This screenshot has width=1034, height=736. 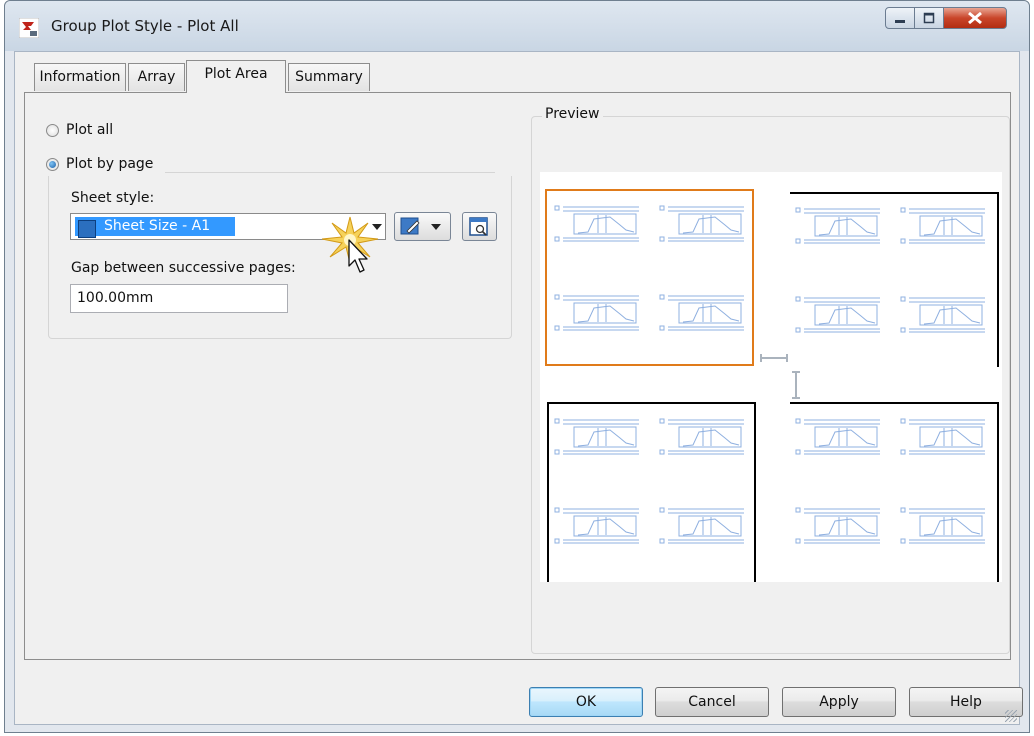 I want to click on close-icon, so click(x=975, y=18).